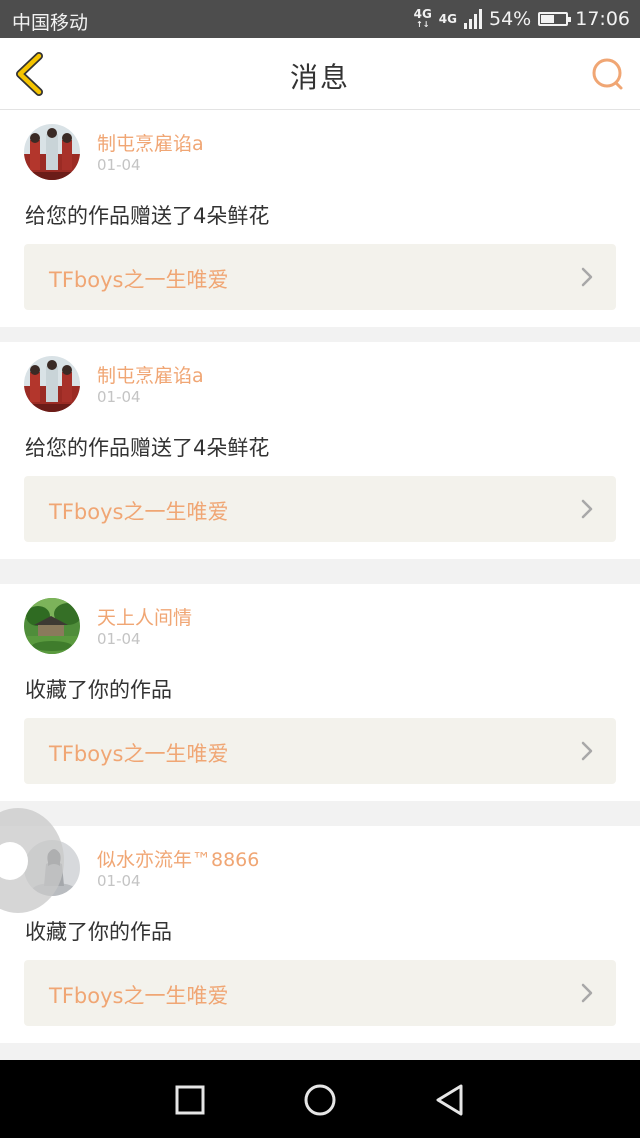 The image size is (640, 1138). Describe the element at coordinates (422, 24) in the screenshot. I see `data-arrows-icon: ↑↓` at that location.